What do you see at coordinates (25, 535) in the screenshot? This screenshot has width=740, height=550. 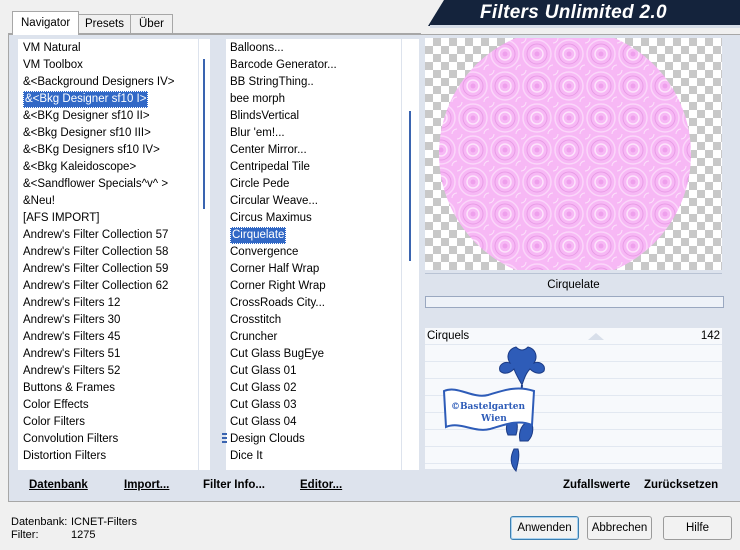 I see `status-filter-label: Filter:` at bounding box center [25, 535].